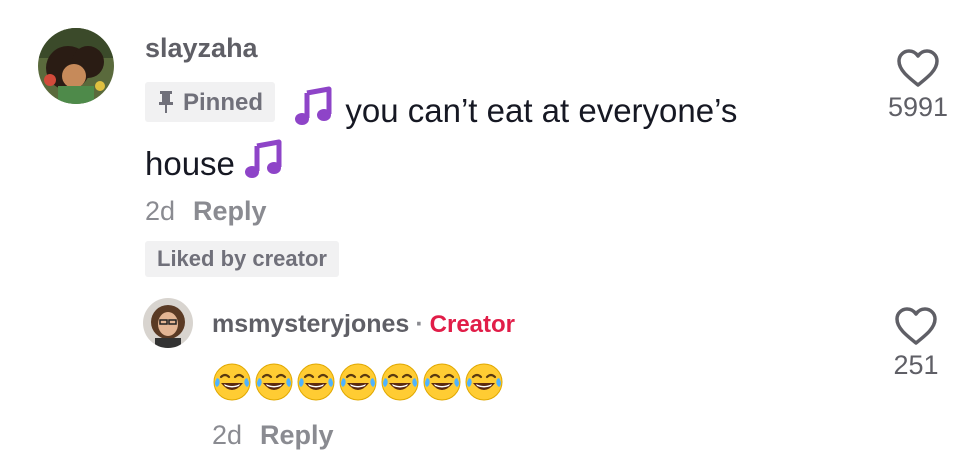  I want to click on reply-like-count: 251, so click(916, 365).